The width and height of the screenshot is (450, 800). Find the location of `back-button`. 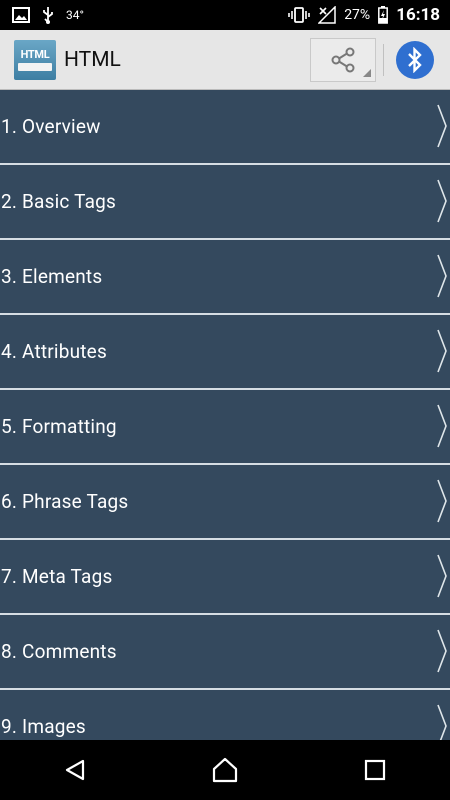

back-button is located at coordinates (75, 770).